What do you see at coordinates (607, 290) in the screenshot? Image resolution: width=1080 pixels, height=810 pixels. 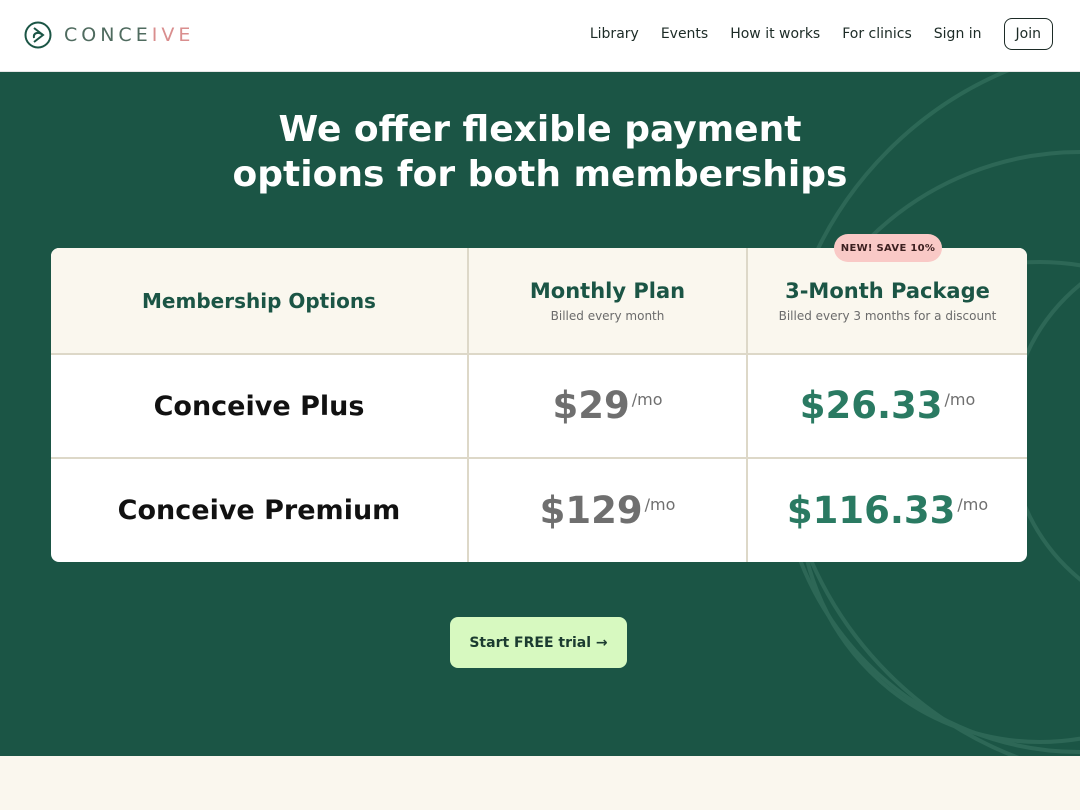 I see `monthly-plan-title: Monthly Plan` at bounding box center [607, 290].